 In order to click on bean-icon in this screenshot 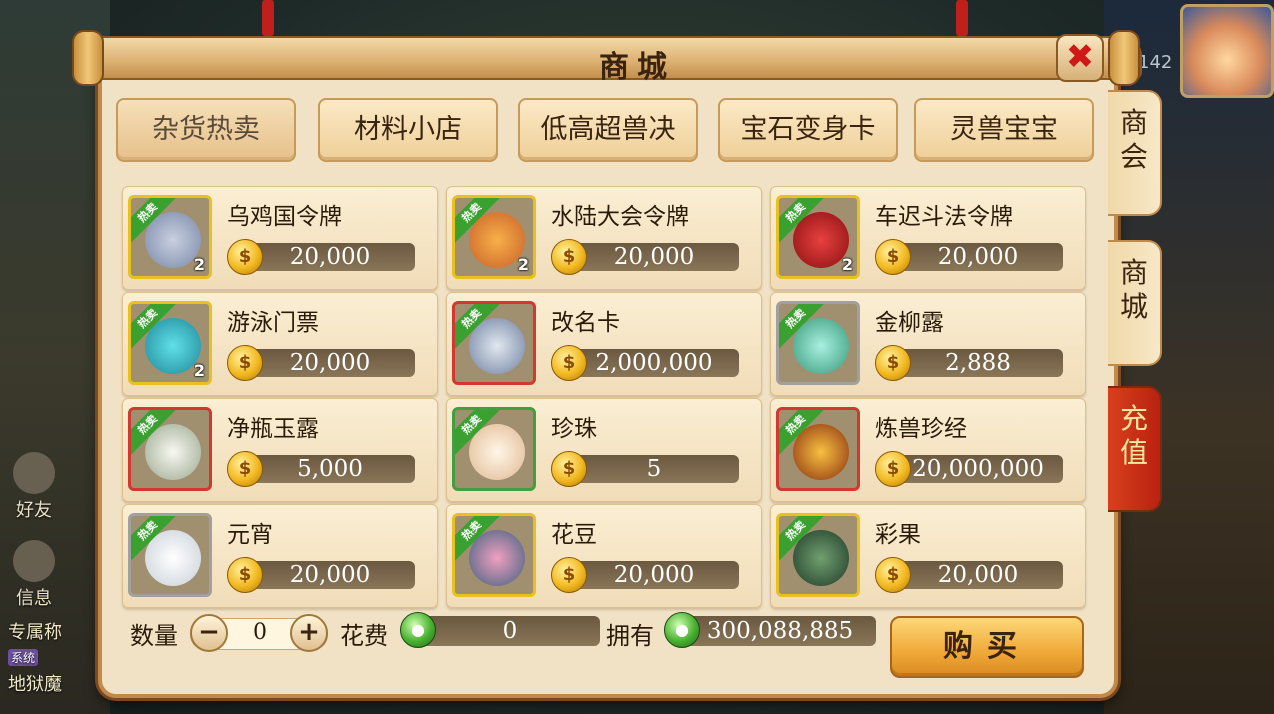, I will do `click(497, 558)`.